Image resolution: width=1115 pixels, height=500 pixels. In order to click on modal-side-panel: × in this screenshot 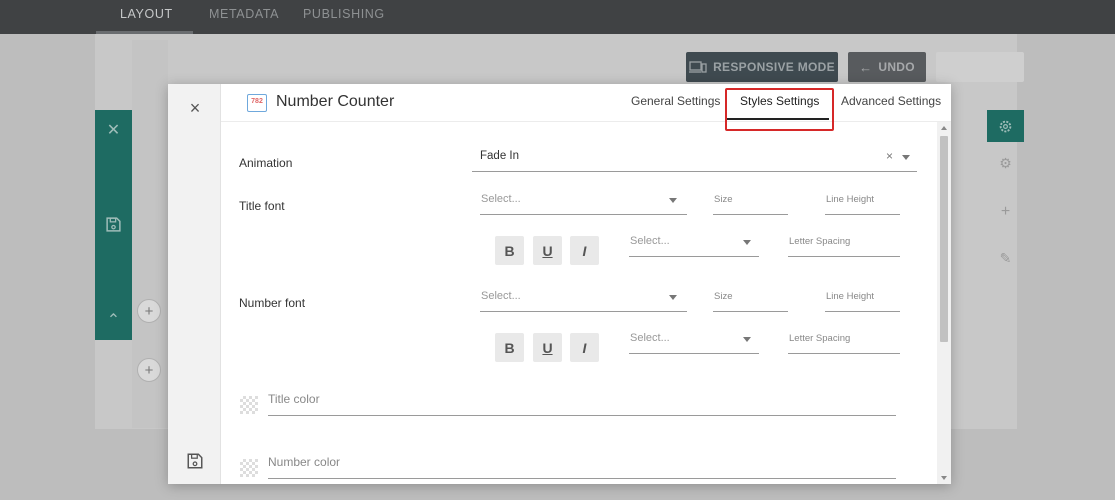, I will do `click(194, 284)`.